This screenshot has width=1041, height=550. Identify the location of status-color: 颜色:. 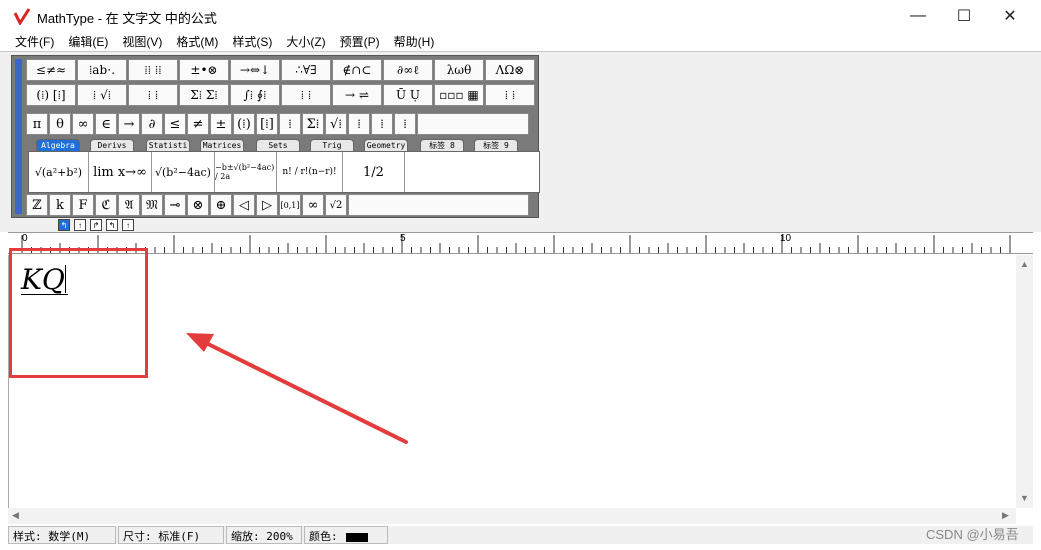
(346, 535).